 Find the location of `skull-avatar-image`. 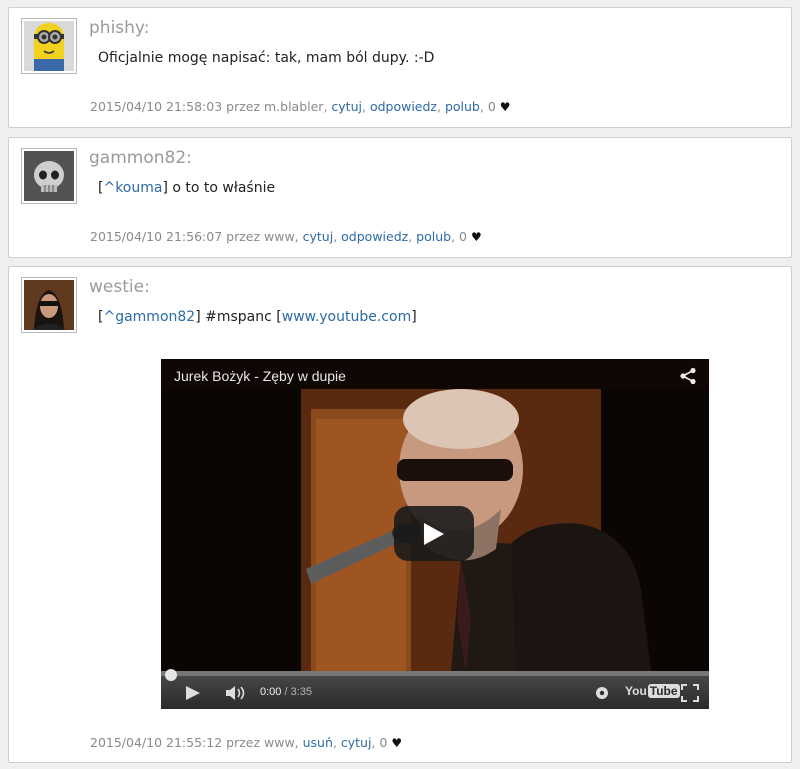

skull-avatar-image is located at coordinates (49, 176).